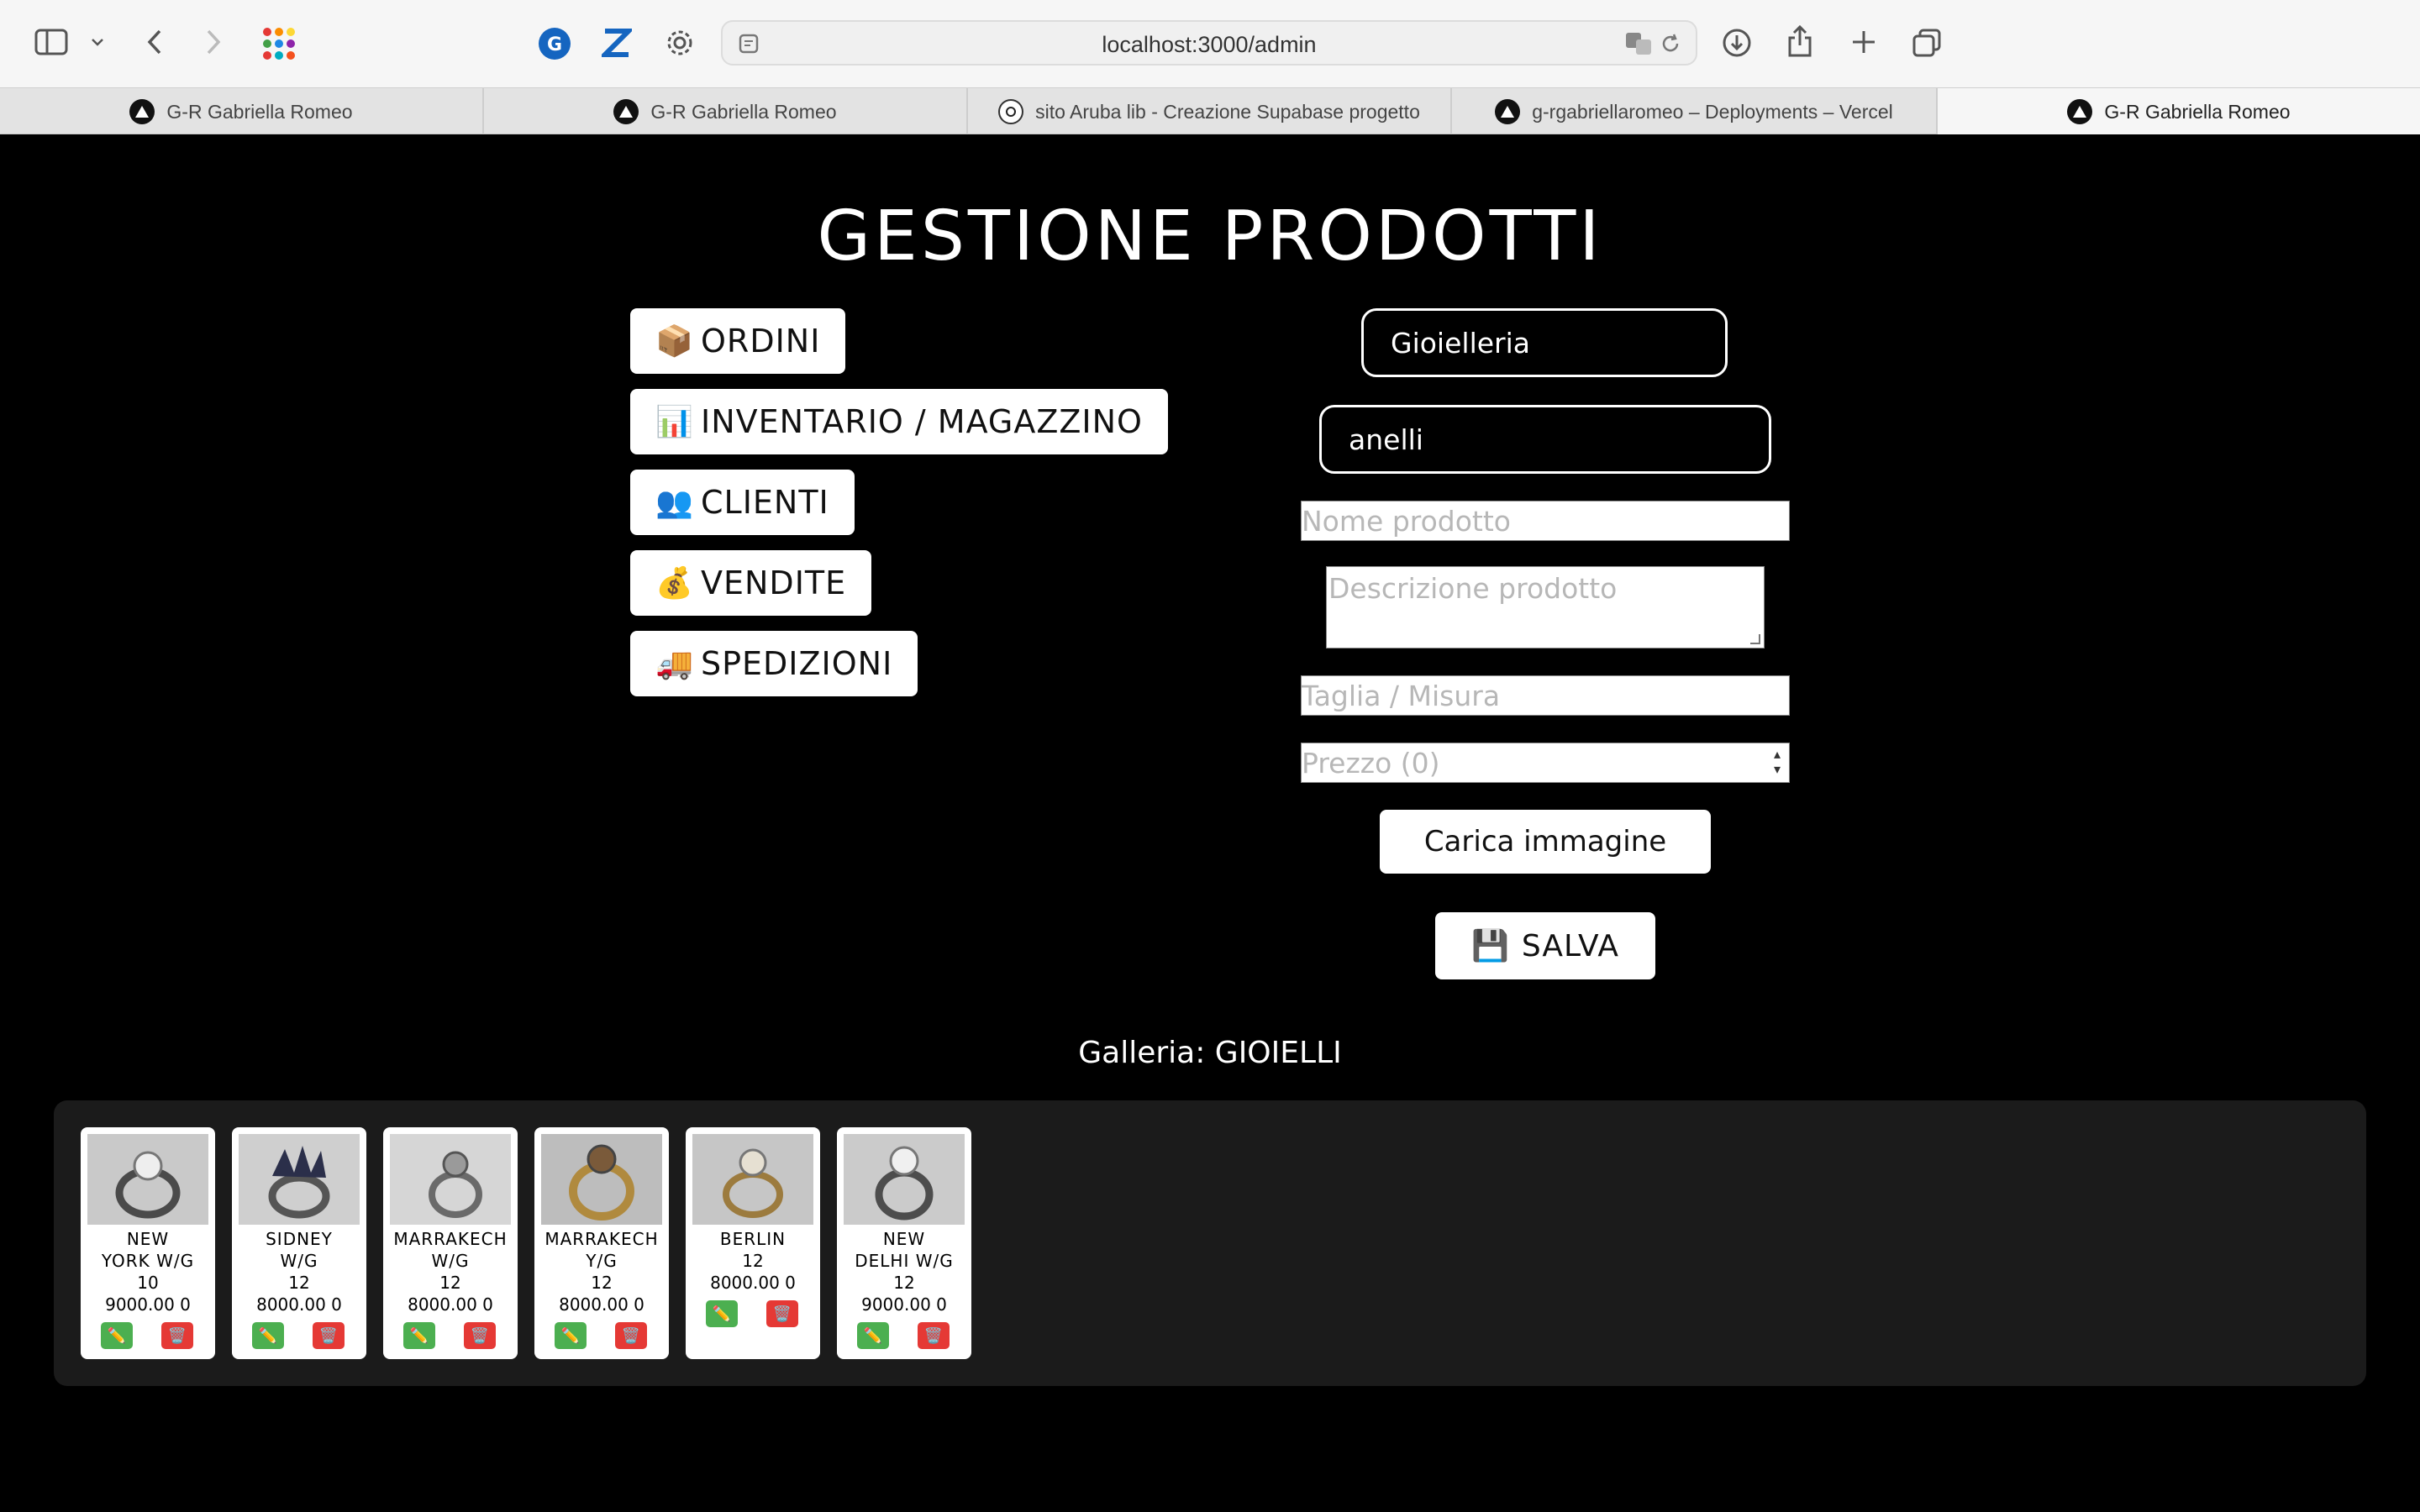  What do you see at coordinates (97, 42) in the screenshot?
I see `chevron-down-icon` at bounding box center [97, 42].